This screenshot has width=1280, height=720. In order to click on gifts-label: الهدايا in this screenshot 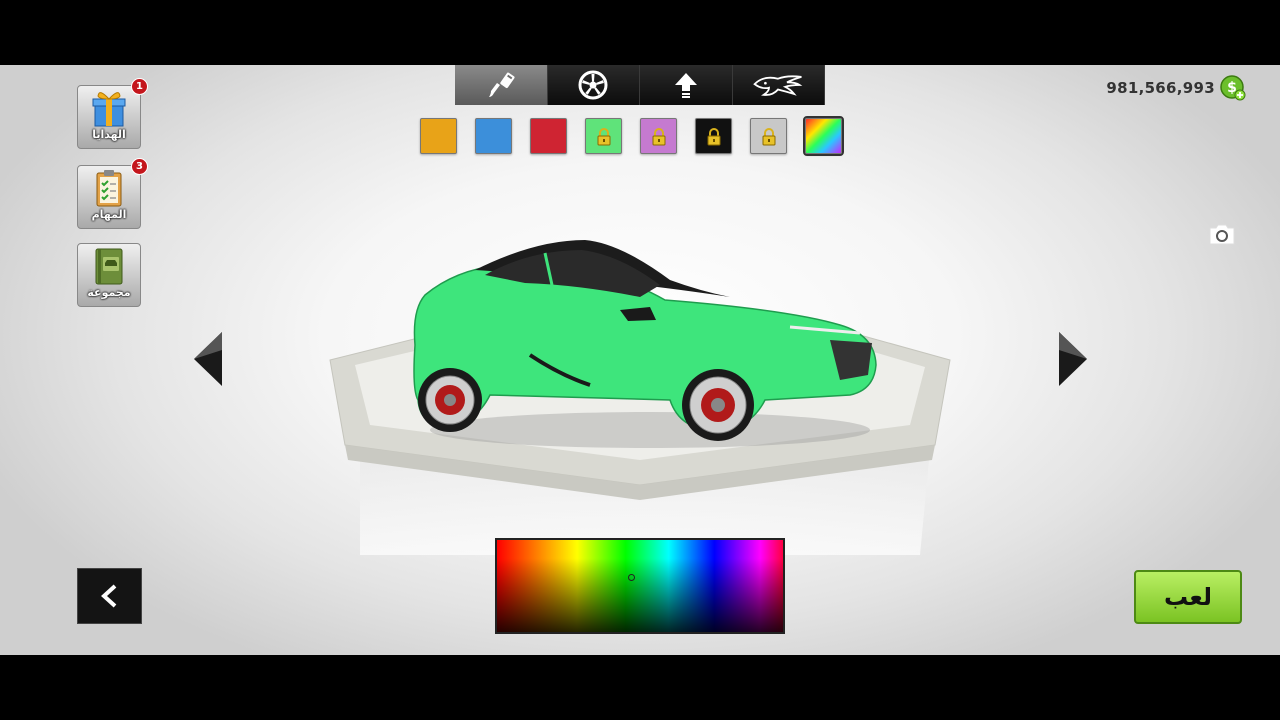, I will do `click(109, 134)`.